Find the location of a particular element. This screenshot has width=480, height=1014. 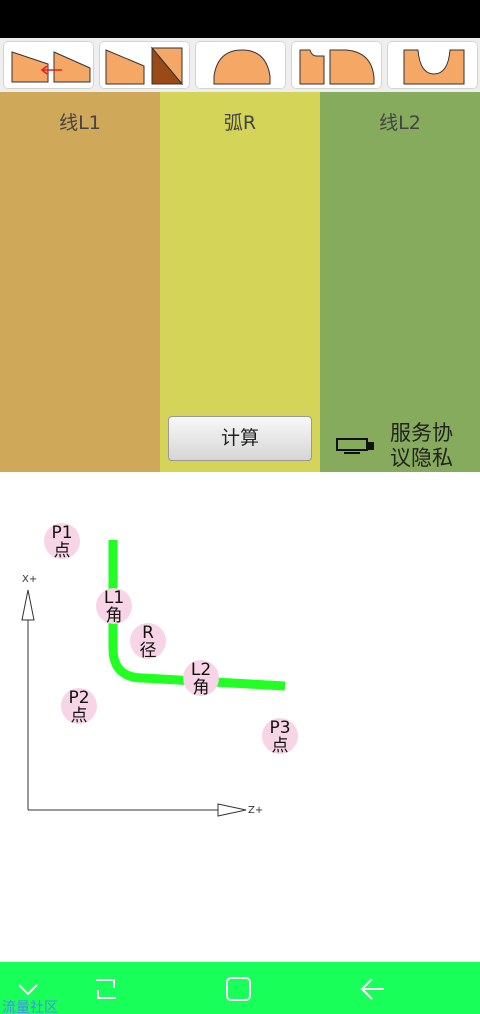

round-arch-shape-button is located at coordinates (240, 65).